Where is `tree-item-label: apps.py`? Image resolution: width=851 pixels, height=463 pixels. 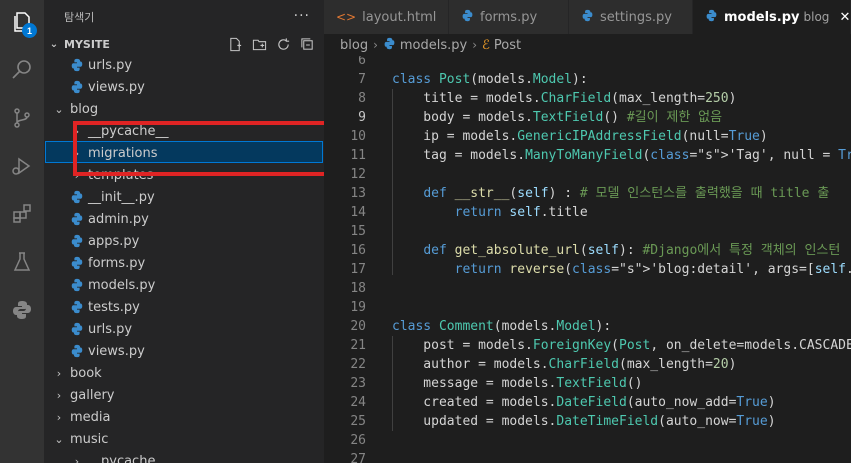
tree-item-label: apps.py is located at coordinates (114, 241).